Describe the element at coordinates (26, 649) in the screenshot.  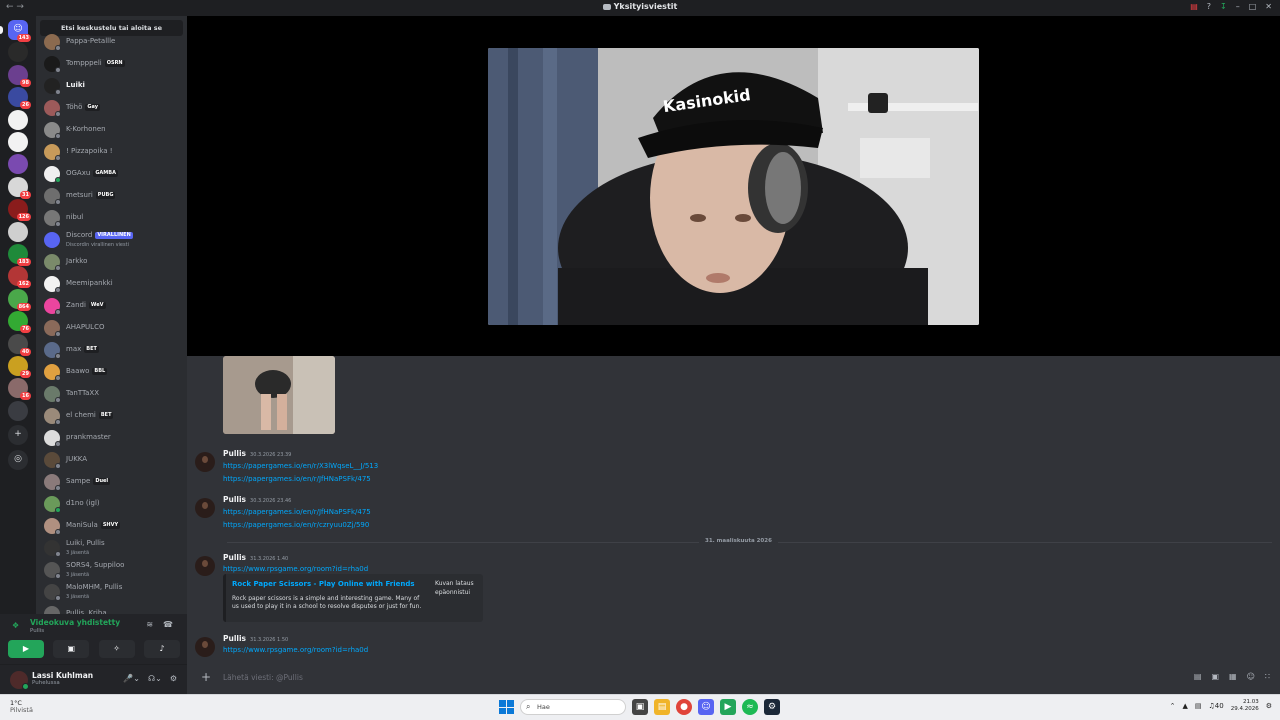
I see `camera-button: ▶` at that location.